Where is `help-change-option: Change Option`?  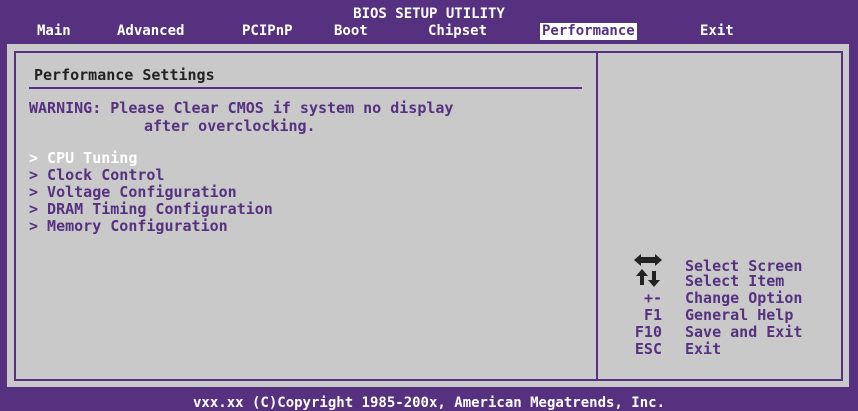
help-change-option: Change Option is located at coordinates (744, 298).